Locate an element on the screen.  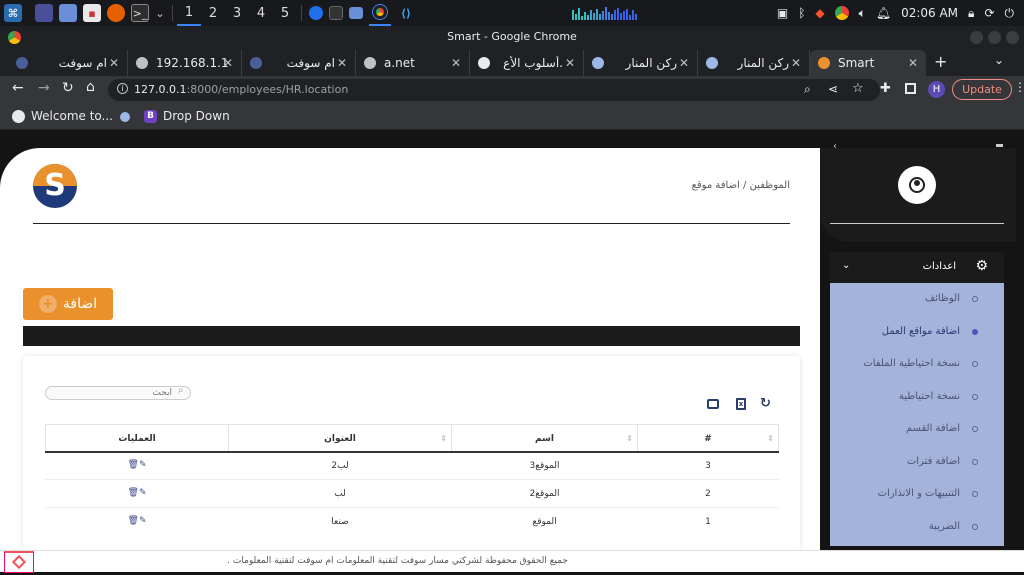
search-box: ⌕ is located at coordinates (118, 392).